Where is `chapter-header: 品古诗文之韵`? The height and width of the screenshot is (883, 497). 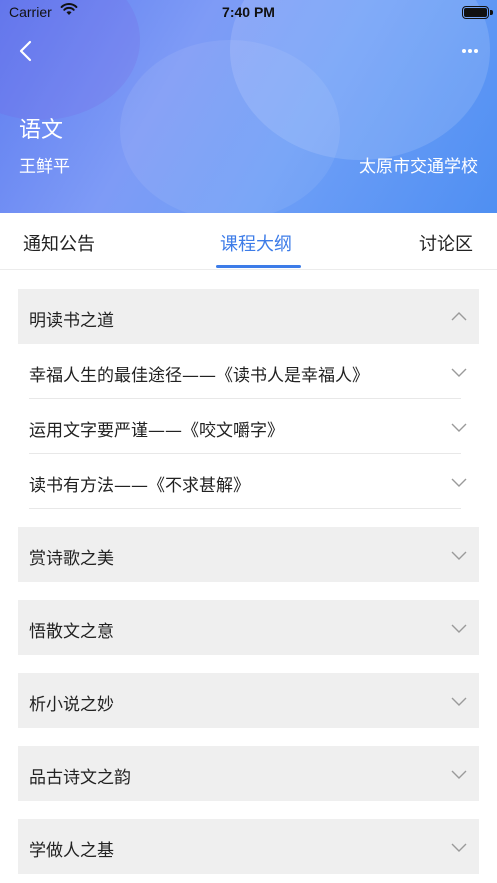
chapter-header: 品古诗文之韵 is located at coordinates (248, 773).